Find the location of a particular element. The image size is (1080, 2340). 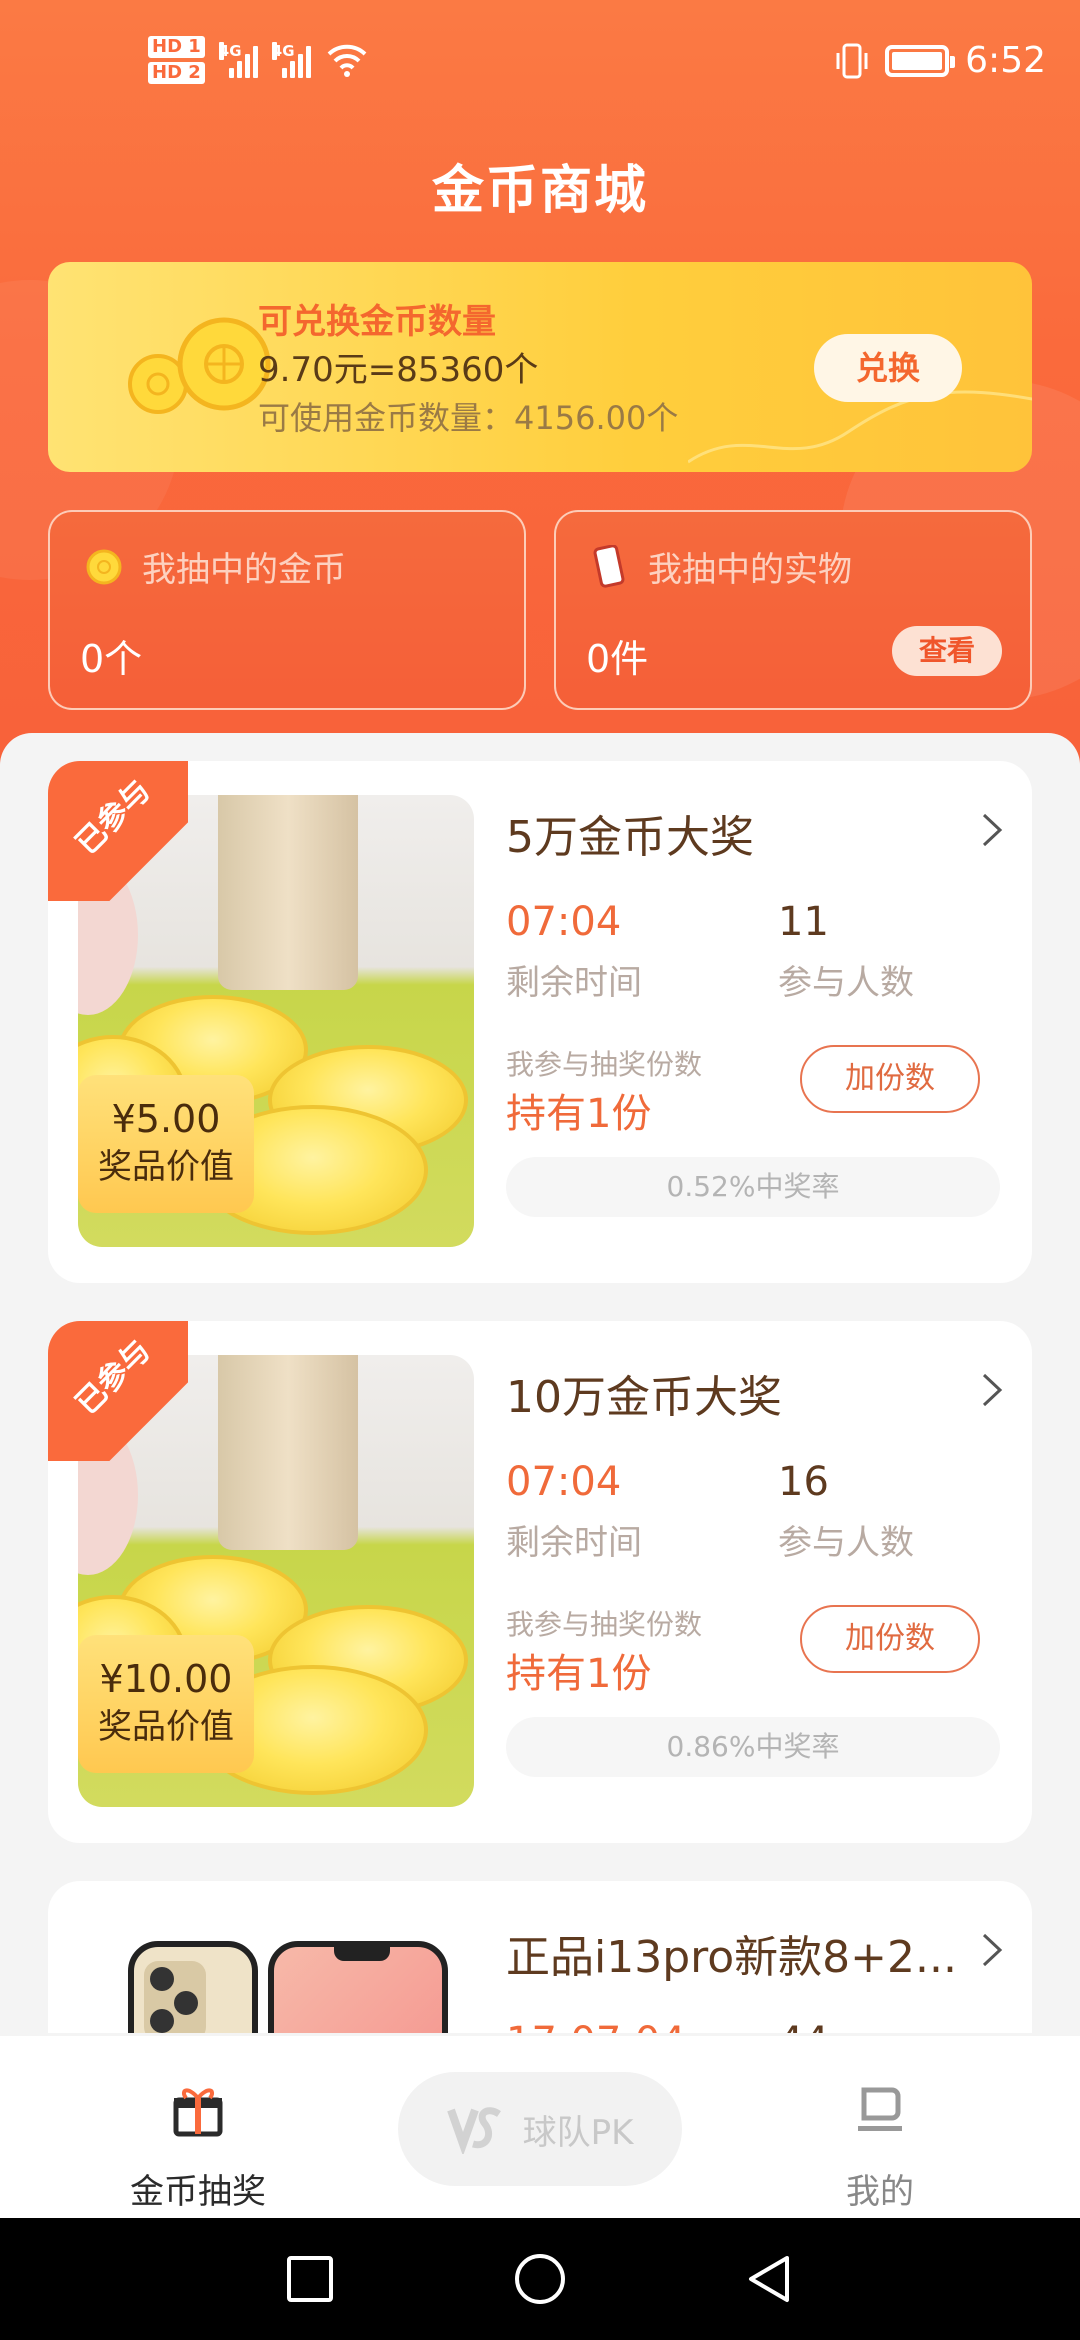

coins-icon is located at coordinates (199, 365).